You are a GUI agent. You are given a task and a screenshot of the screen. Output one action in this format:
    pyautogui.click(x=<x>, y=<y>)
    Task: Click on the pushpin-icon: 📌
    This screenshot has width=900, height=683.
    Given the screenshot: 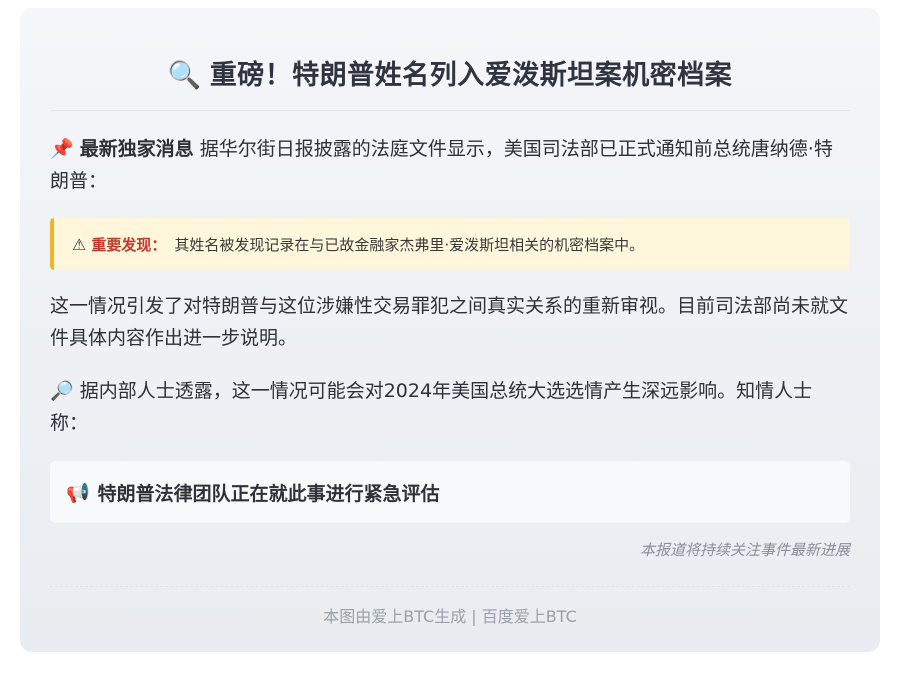 What is the action you would take?
    pyautogui.click(x=62, y=149)
    